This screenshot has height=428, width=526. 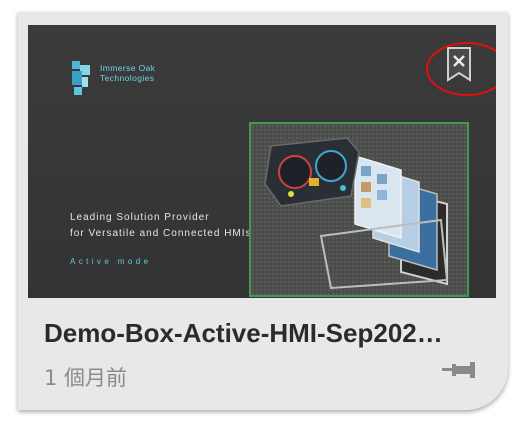 What do you see at coordinates (128, 68) in the screenshot?
I see `logo-line-1: Immerse Oak` at bounding box center [128, 68].